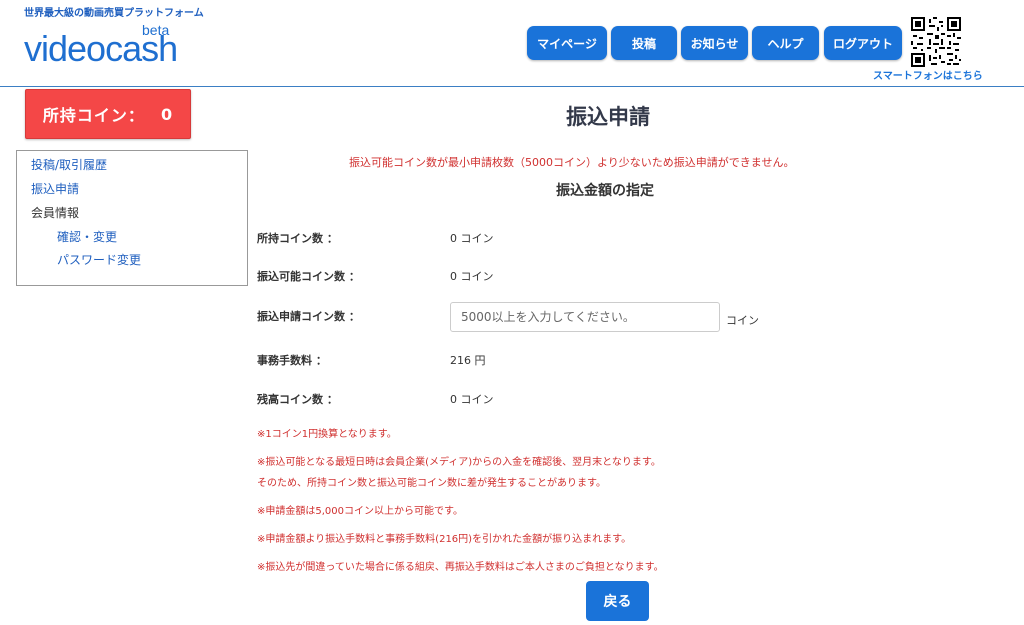 The width and height of the screenshot is (1024, 625). What do you see at coordinates (93, 115) in the screenshot?
I see `coin-balance-label: 所持コイン：` at bounding box center [93, 115].